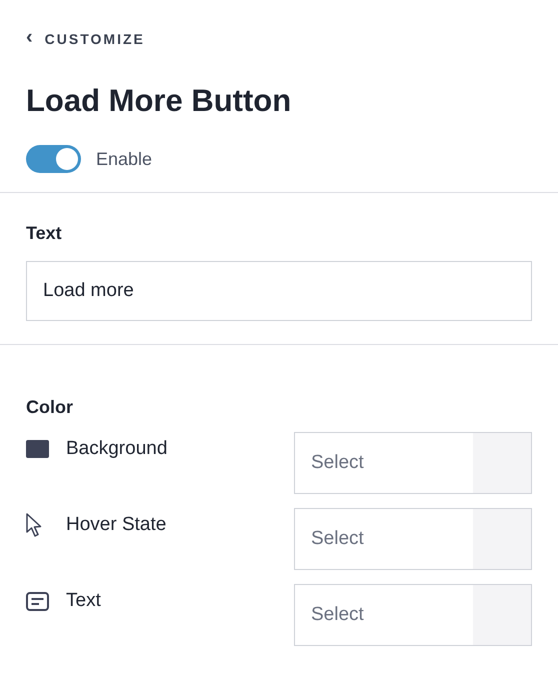 This screenshot has height=684, width=558. Describe the element at coordinates (117, 449) in the screenshot. I see `color-option-label: Background` at that location.